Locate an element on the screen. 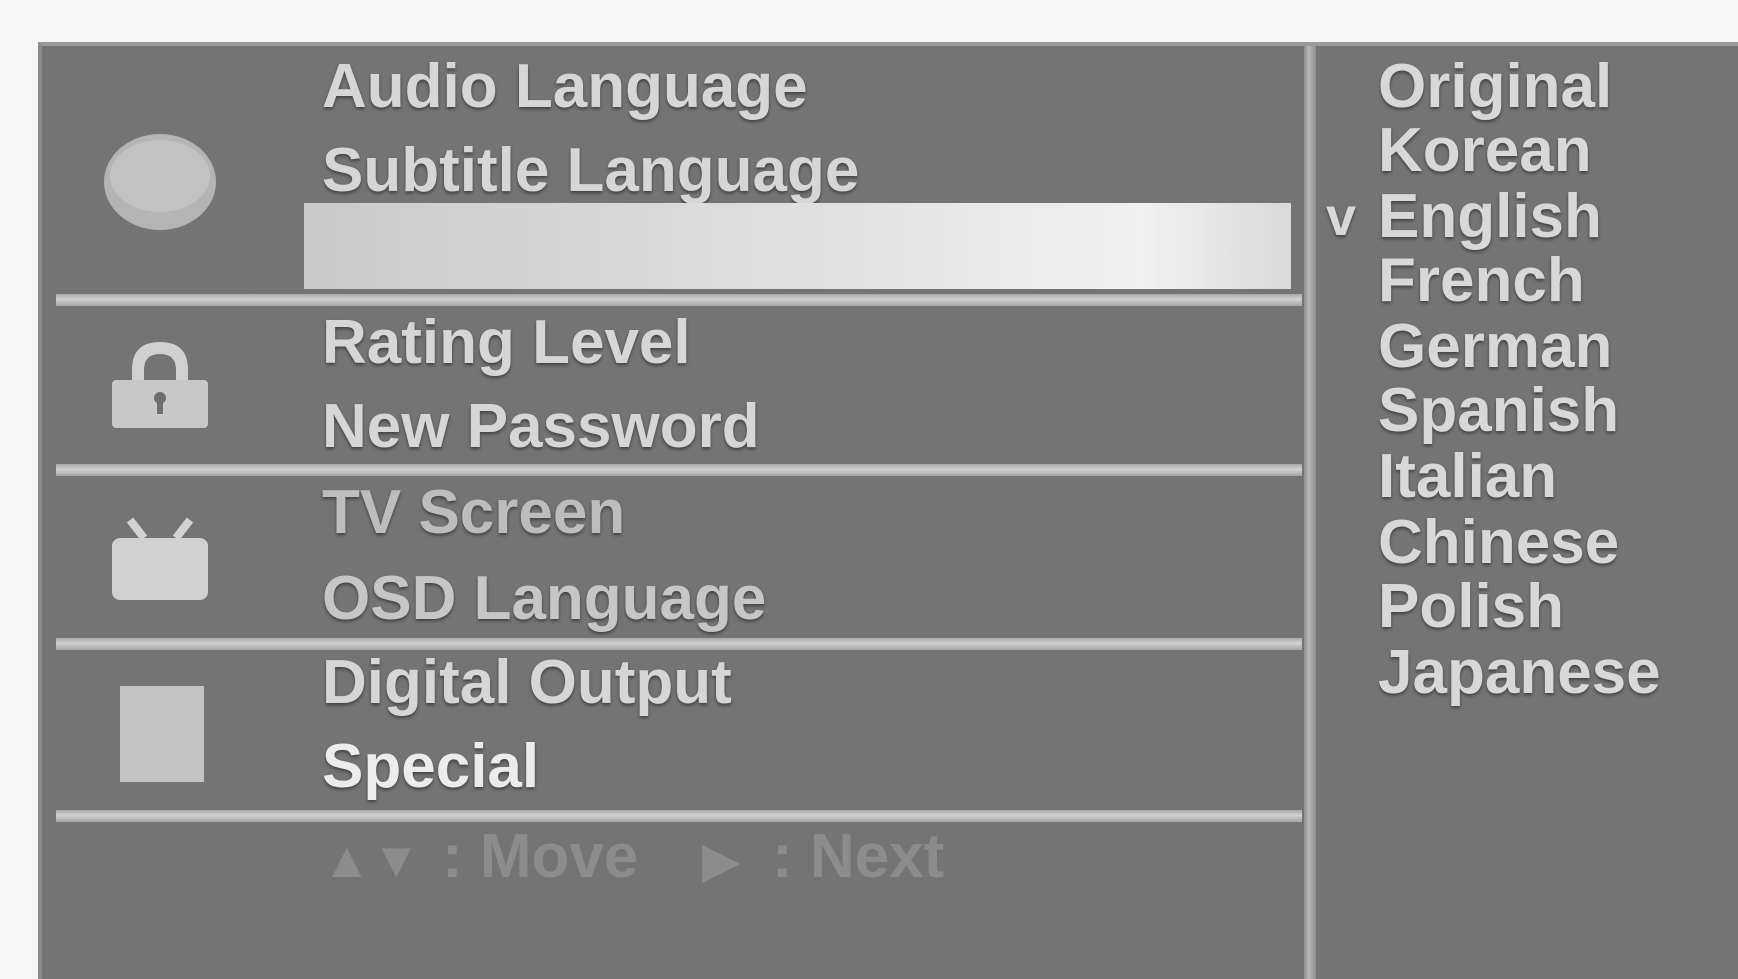 This screenshot has height=979, width=1738. menu-item-digital-output: Digital Output is located at coordinates (527, 683).